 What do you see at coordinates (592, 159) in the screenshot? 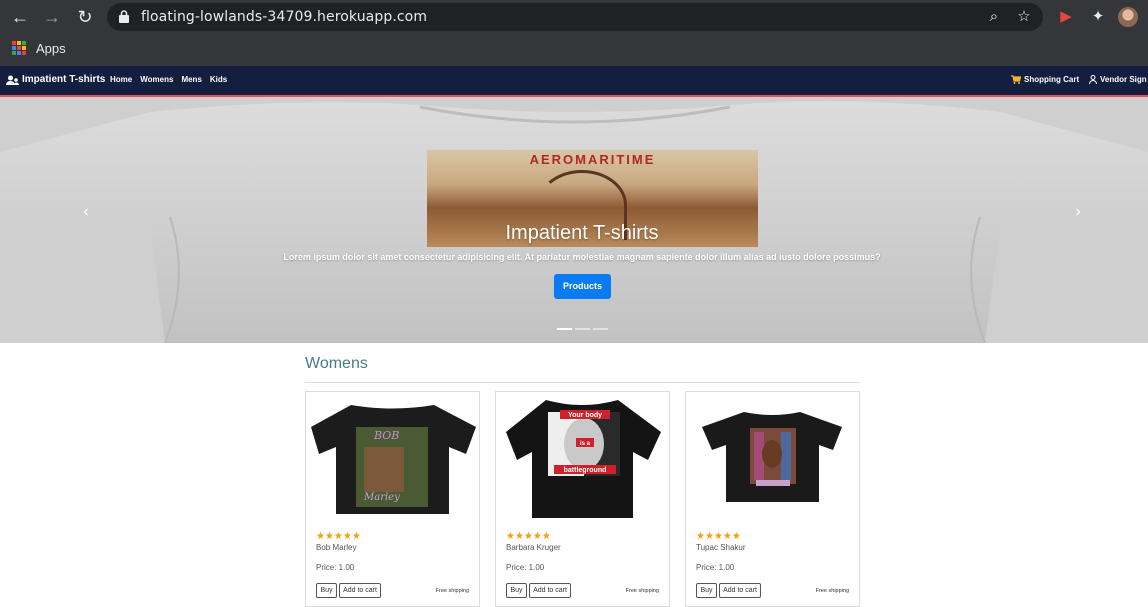
I see `poster-title: AEROMARITIME` at bounding box center [592, 159].